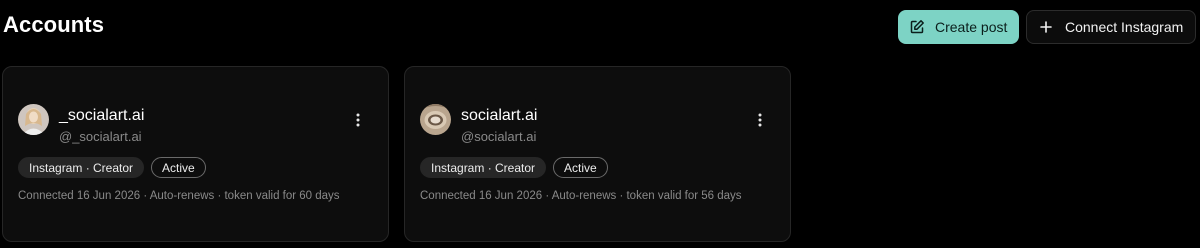 Image resolution: width=1200 pixels, height=248 pixels. I want to click on edit-icon, so click(917, 27).